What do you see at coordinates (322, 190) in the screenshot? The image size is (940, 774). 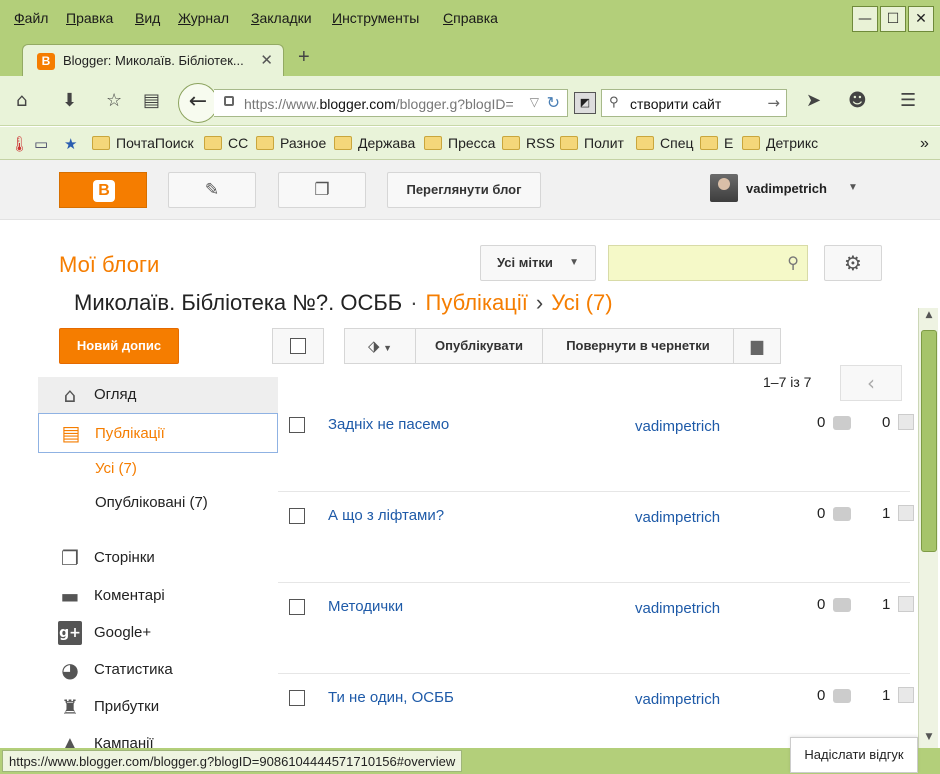 I see `view-posts-button: ❐` at bounding box center [322, 190].